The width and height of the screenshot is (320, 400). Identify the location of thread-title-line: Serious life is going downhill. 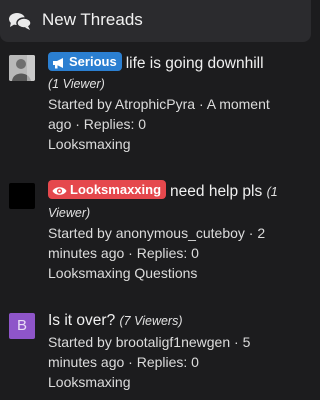
(179, 63).